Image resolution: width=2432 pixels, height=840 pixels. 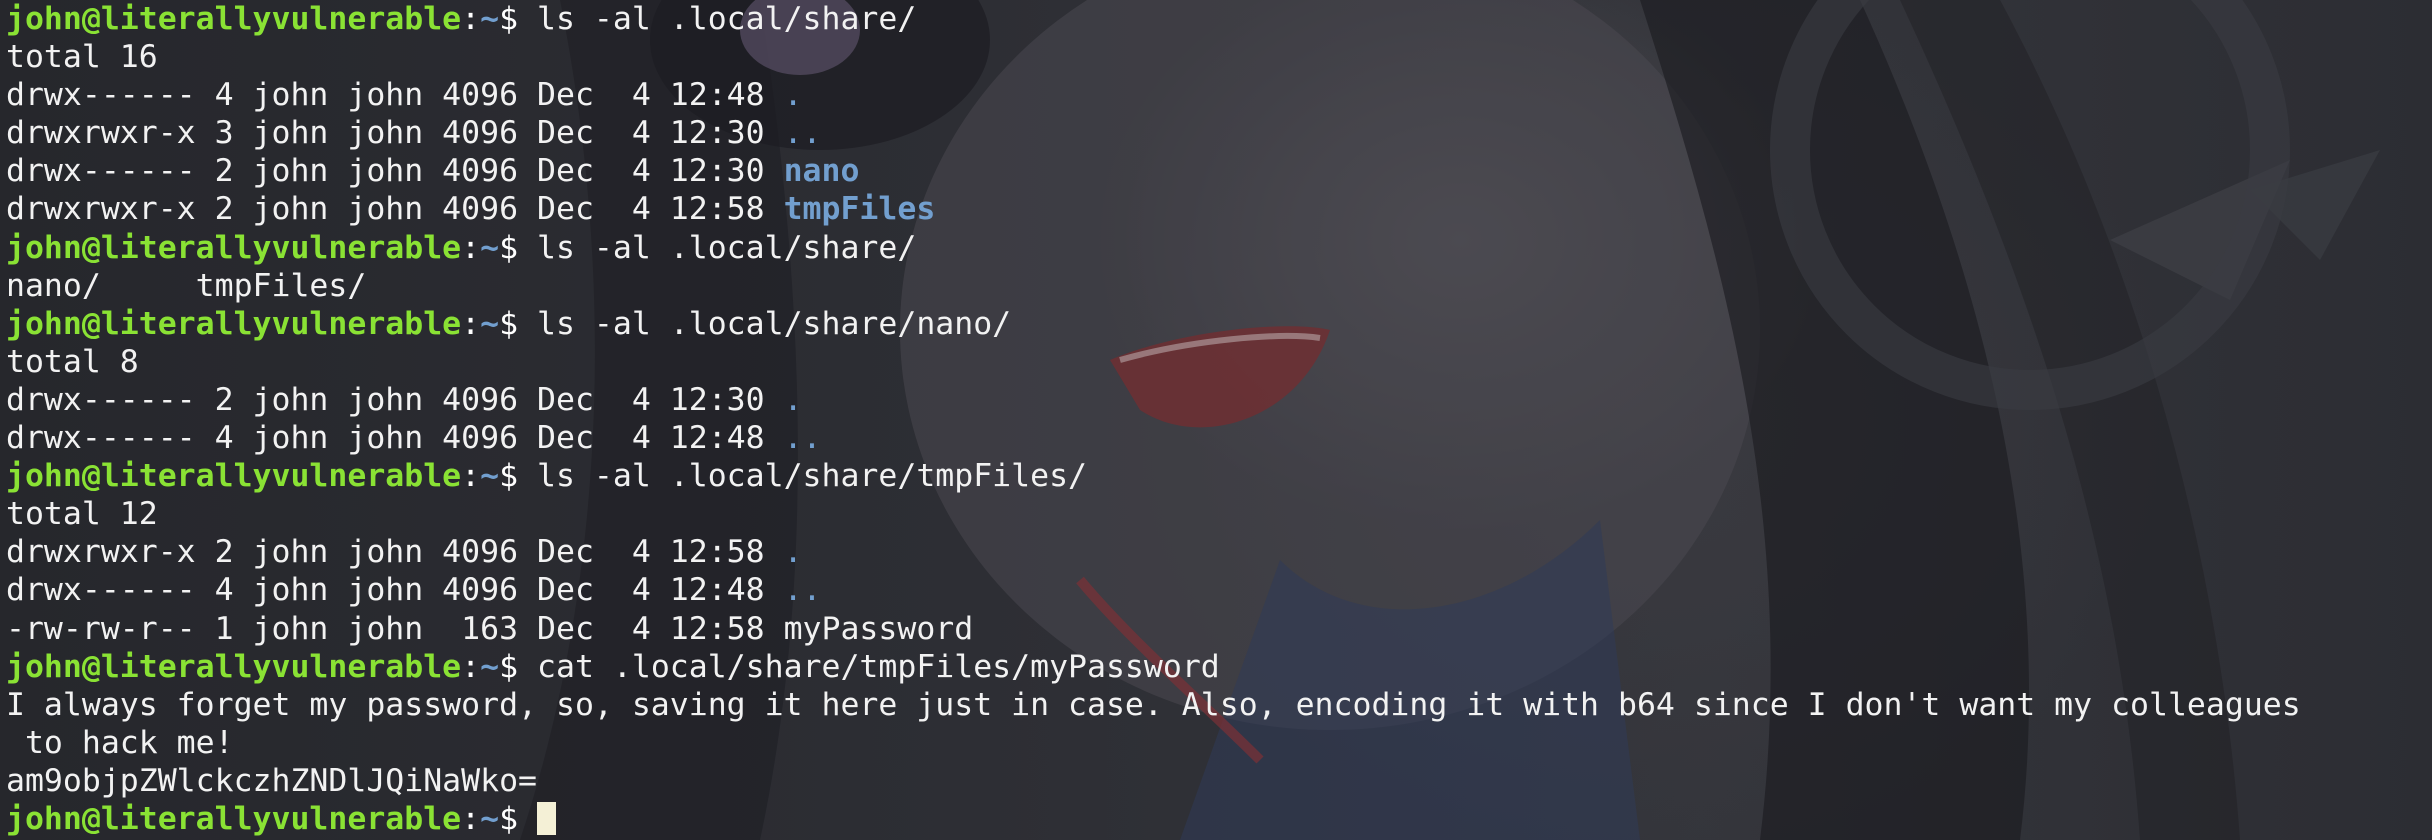 I want to click on ls-entry-name: tmpFiles, so click(x=859, y=209).